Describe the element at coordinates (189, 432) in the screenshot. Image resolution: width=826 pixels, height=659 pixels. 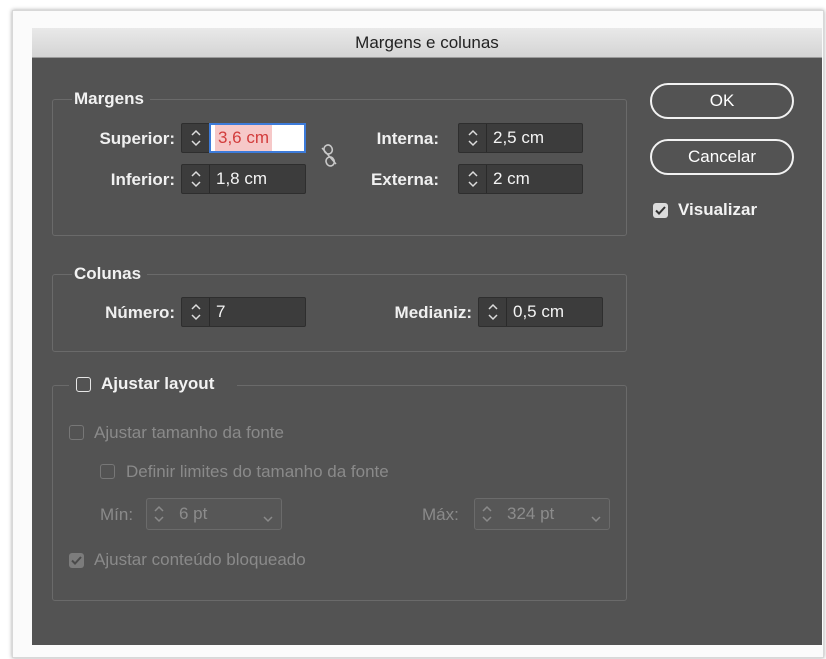
I see `adjust-font-size-label: Ajustar tamanho da fonte` at that location.